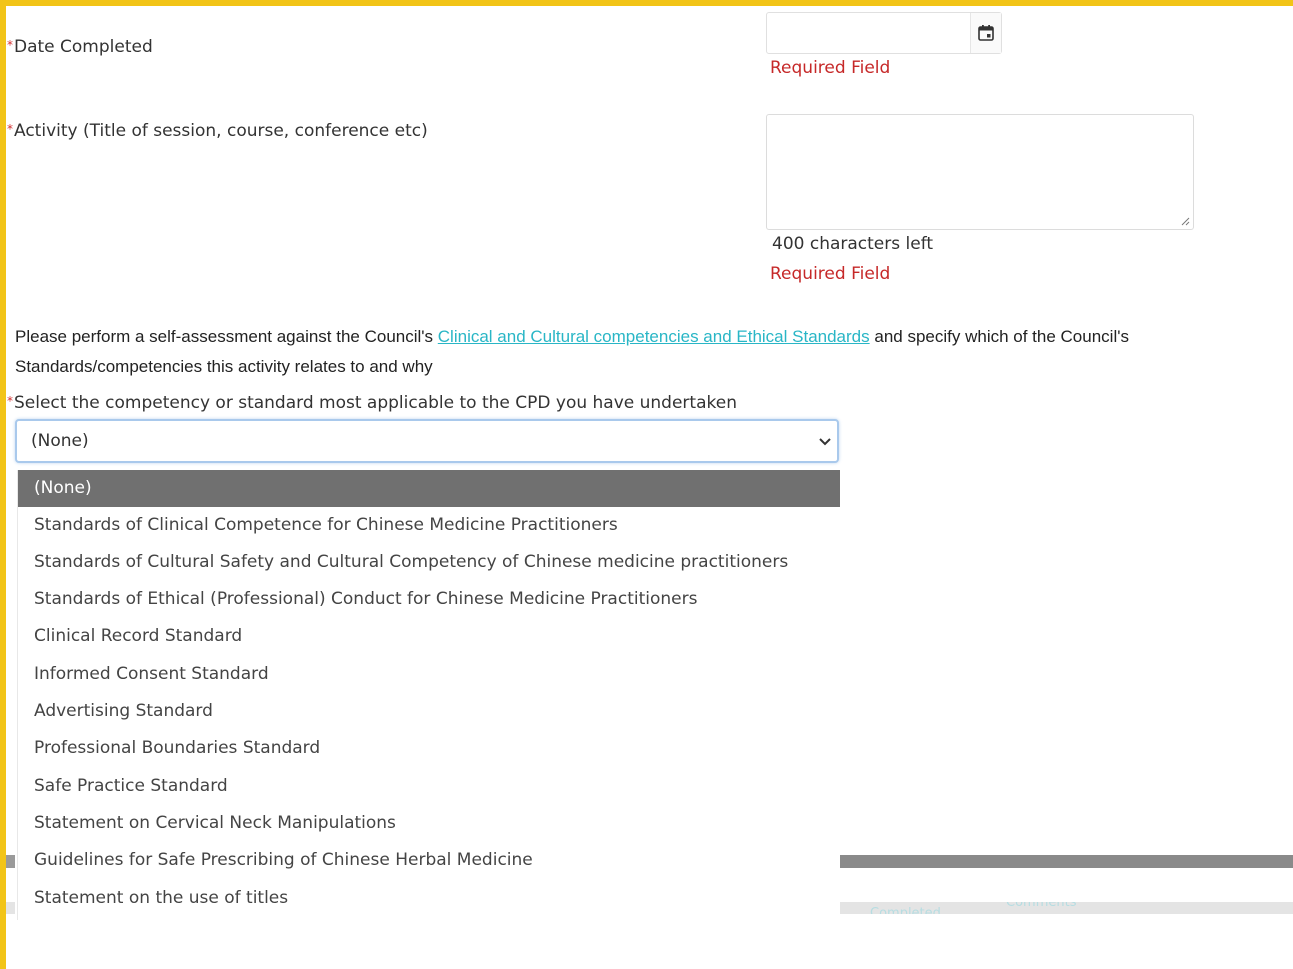 This screenshot has height=969, width=1293. I want to click on option-informed-consent: Informed Consent Standard, so click(429, 674).